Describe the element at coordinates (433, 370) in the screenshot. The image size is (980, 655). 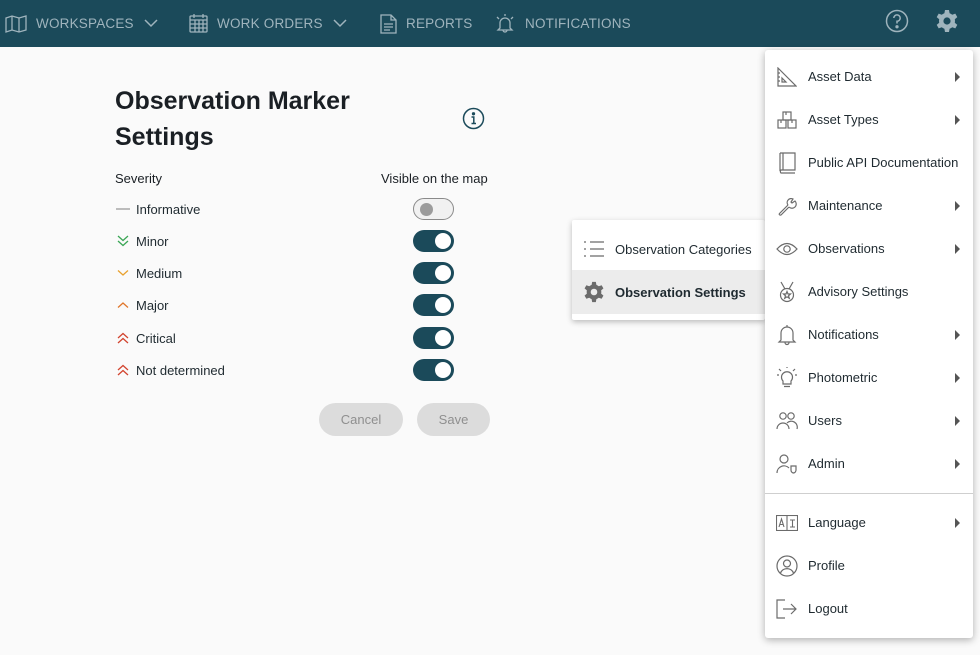
I see `visibility-toggle-not-determined` at that location.